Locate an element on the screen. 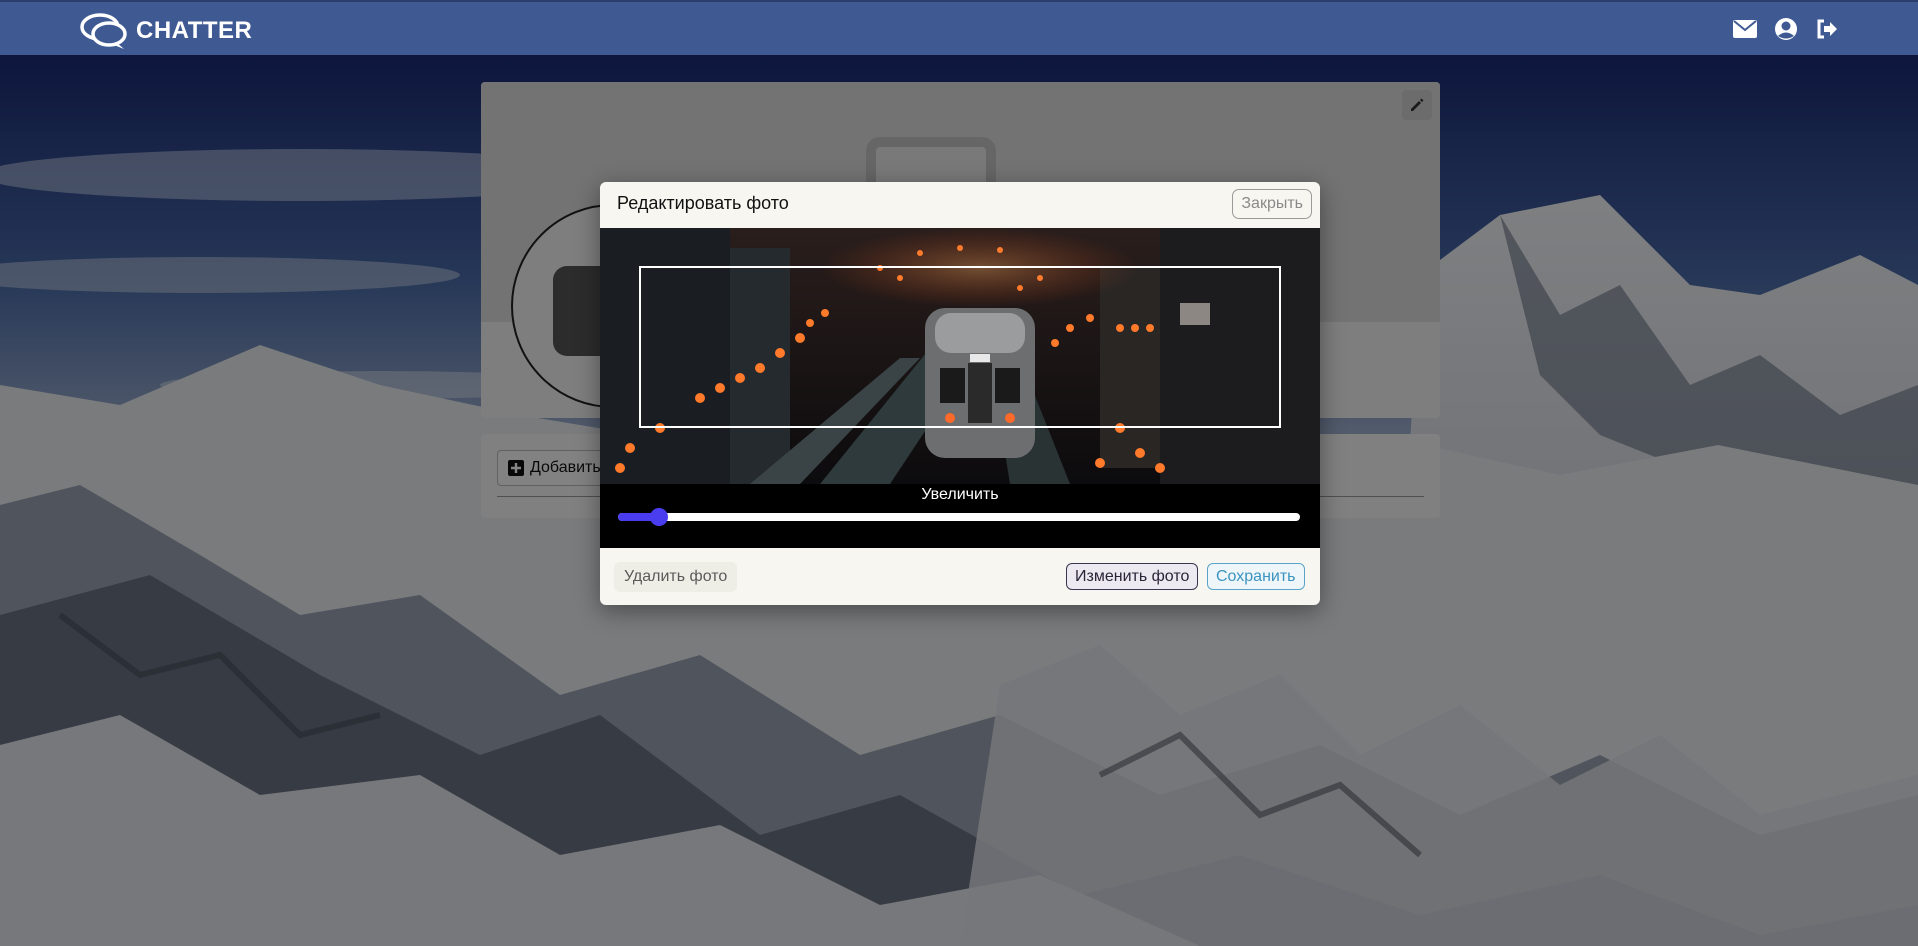  navbar: CHATTER is located at coordinates (959, 27).